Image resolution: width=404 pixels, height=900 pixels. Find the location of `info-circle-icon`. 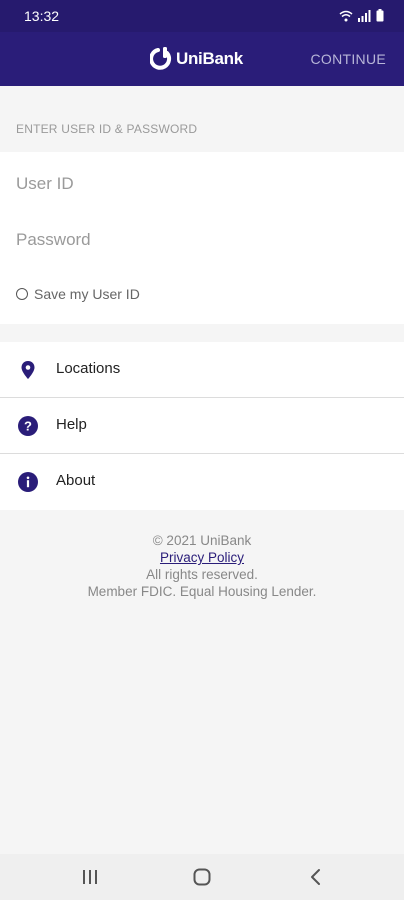

info-circle-icon is located at coordinates (28, 482).